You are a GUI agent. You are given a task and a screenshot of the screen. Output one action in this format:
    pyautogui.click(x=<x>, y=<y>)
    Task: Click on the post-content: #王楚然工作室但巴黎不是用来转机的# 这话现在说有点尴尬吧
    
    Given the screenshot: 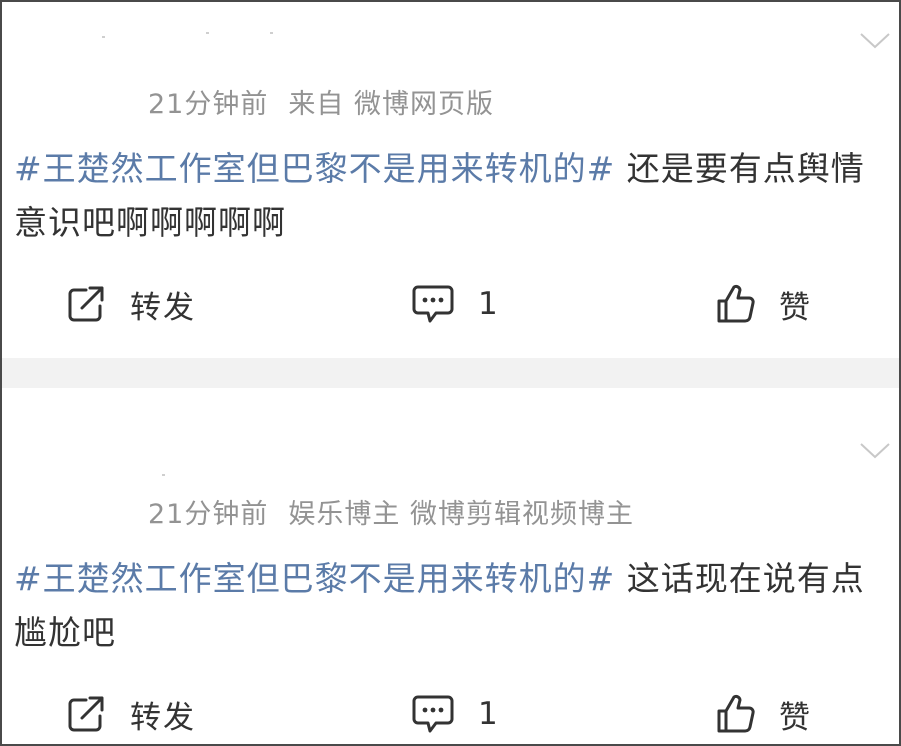 What is the action you would take?
    pyautogui.click(x=444, y=606)
    